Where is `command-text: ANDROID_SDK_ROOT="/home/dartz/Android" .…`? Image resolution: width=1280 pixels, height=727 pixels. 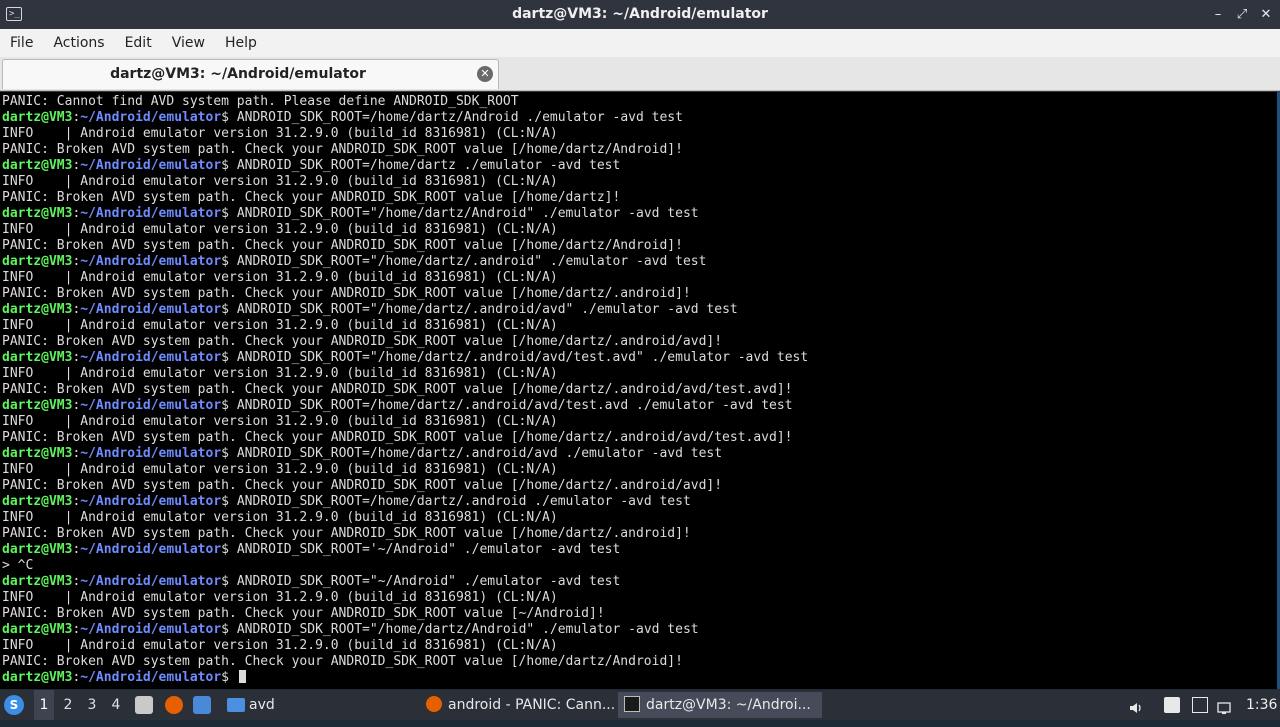 command-text: ANDROID_SDK_ROOT="/home/dartz/Android" .… is located at coordinates (467, 629).